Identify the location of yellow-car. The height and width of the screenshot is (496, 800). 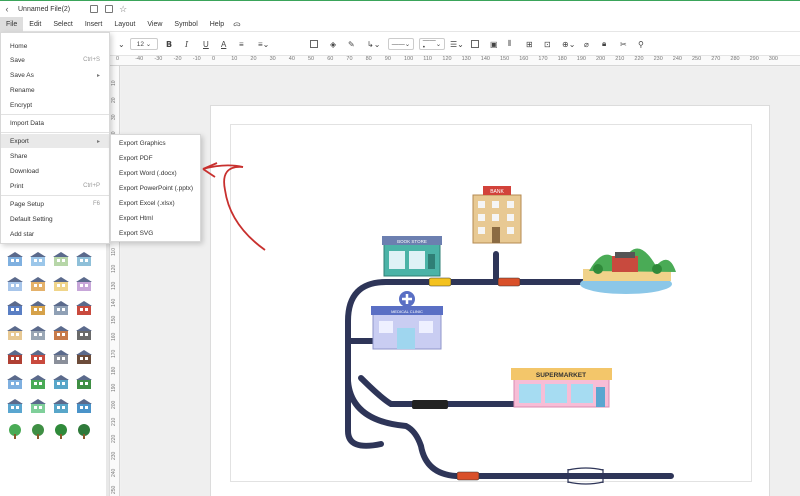
(440, 282).